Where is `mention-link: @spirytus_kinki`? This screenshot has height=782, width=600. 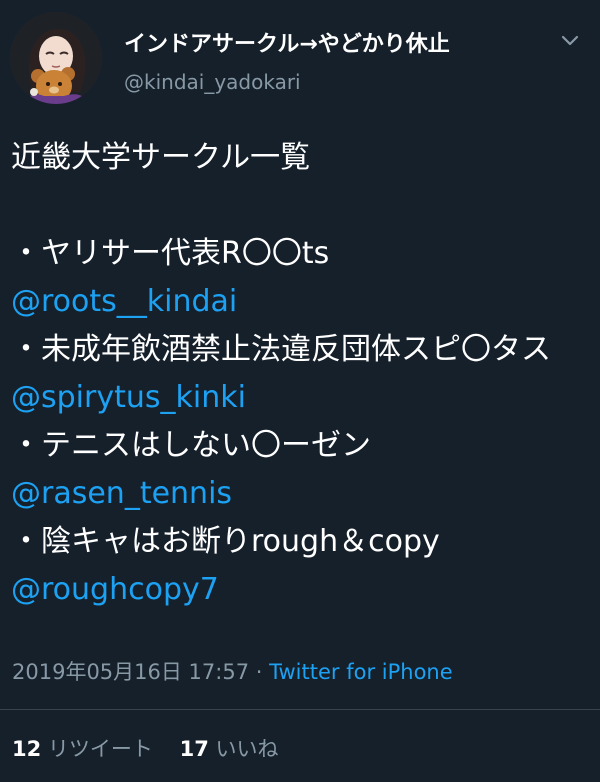 mention-link: @spirytus_kinki is located at coordinates (301, 398).